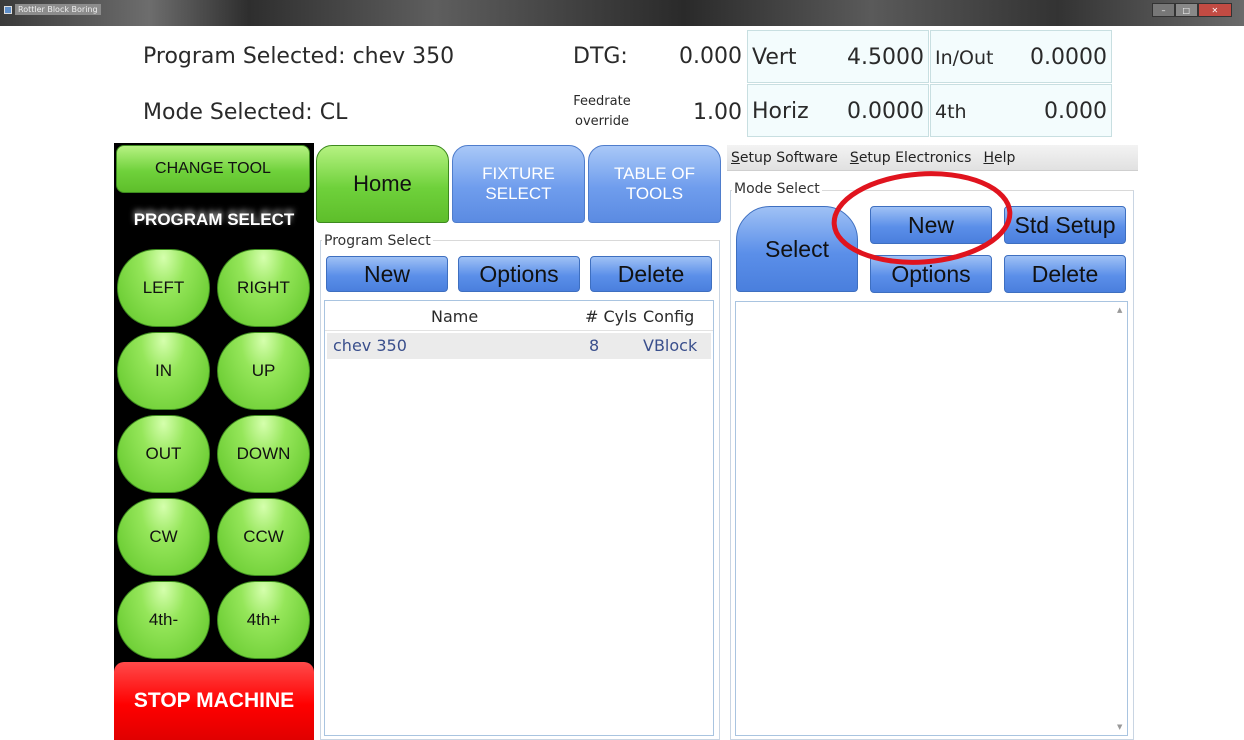 This screenshot has height=740, width=1244. I want to click on feedrate-label-line1: Feedrate, so click(602, 101).